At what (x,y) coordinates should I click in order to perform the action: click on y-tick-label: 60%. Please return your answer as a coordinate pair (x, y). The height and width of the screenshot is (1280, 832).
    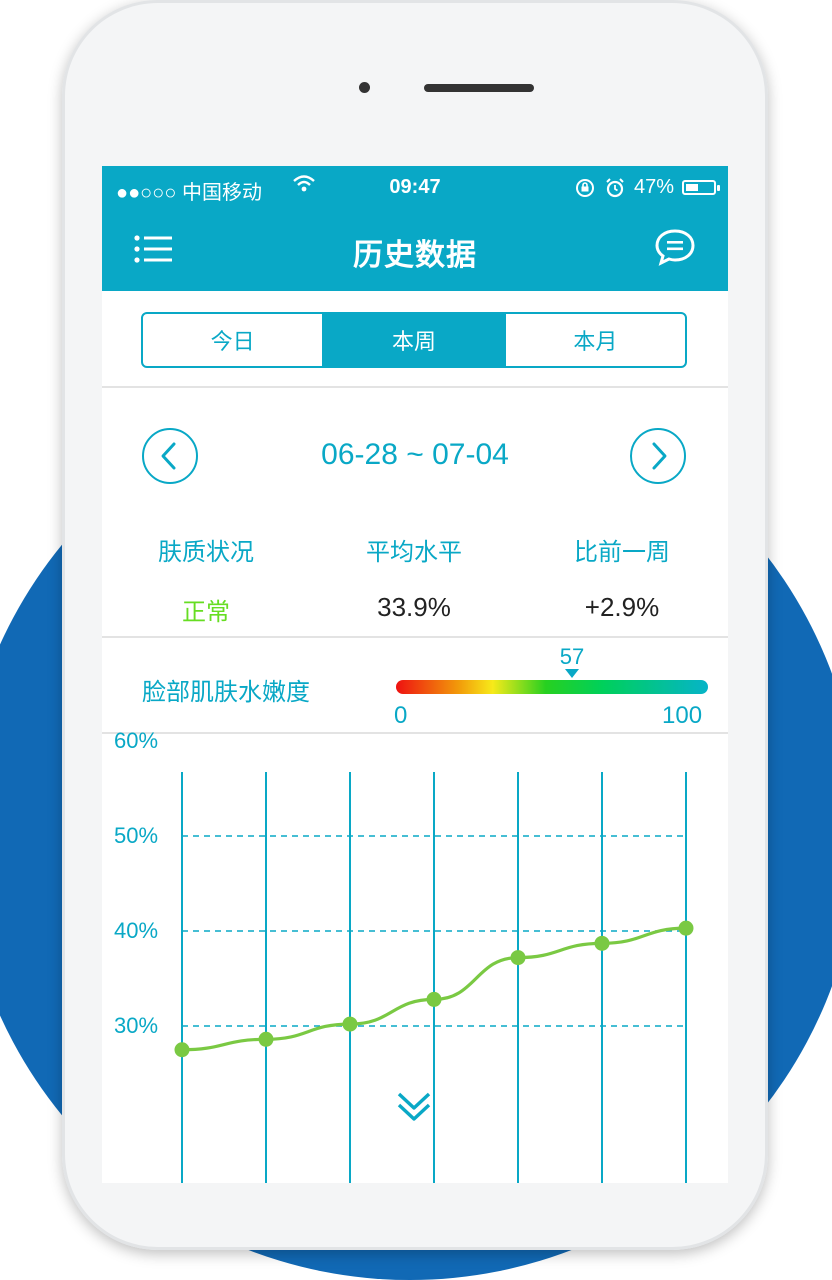
    Looking at the image, I should click on (136, 740).